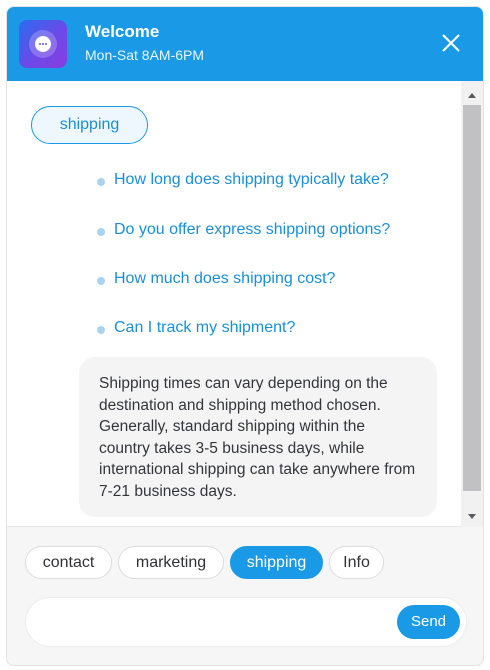 The width and height of the screenshot is (490, 670). I want to click on chip-marketing: marketing, so click(171, 562).